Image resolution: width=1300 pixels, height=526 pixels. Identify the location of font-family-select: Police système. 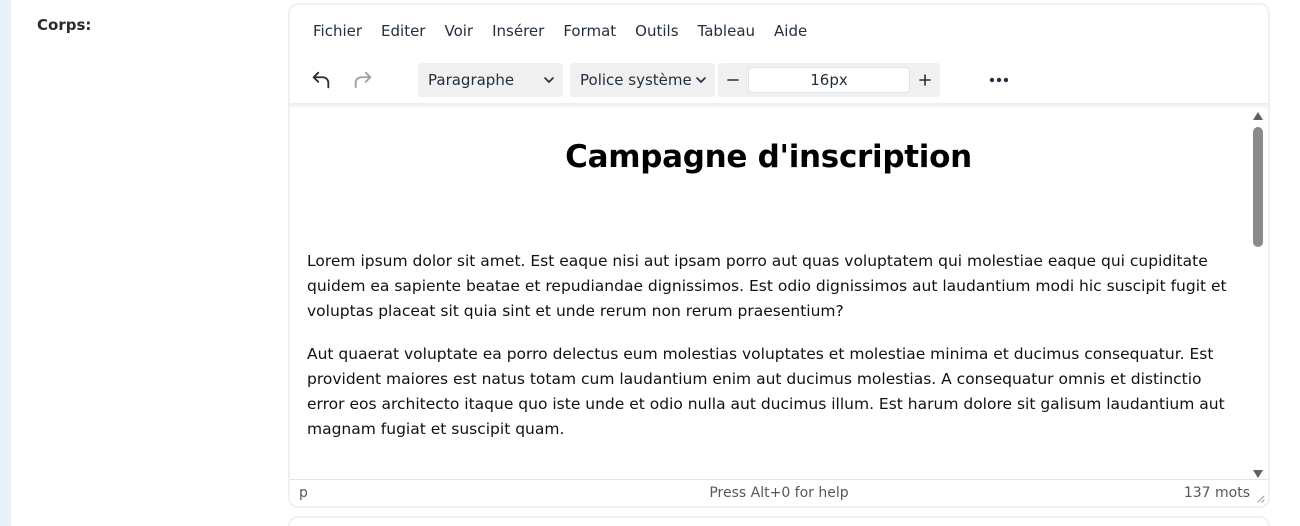
(642, 80).